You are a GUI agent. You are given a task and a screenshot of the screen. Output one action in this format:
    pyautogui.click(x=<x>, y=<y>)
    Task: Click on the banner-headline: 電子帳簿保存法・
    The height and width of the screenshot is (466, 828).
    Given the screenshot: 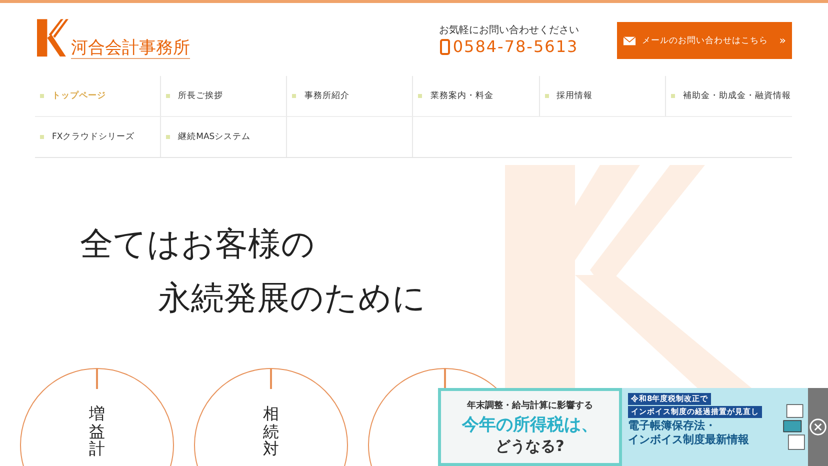 What is the action you would take?
    pyautogui.click(x=672, y=425)
    